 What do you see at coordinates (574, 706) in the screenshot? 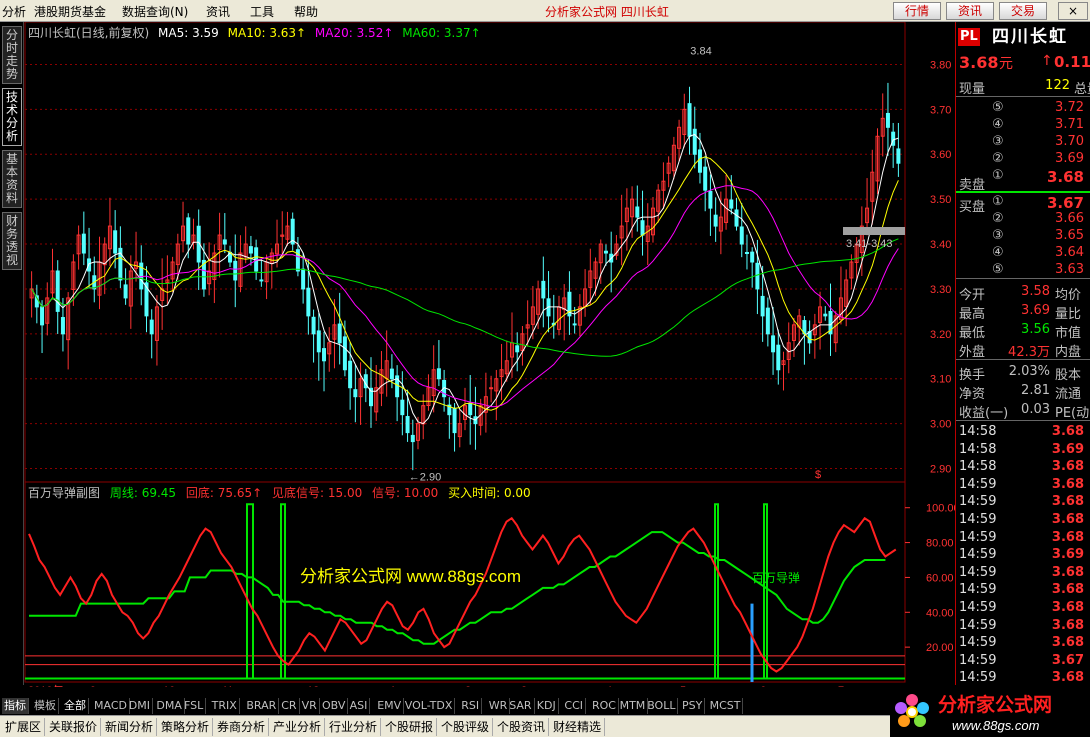
I see `indicator-tab: CCI` at bounding box center [574, 706].